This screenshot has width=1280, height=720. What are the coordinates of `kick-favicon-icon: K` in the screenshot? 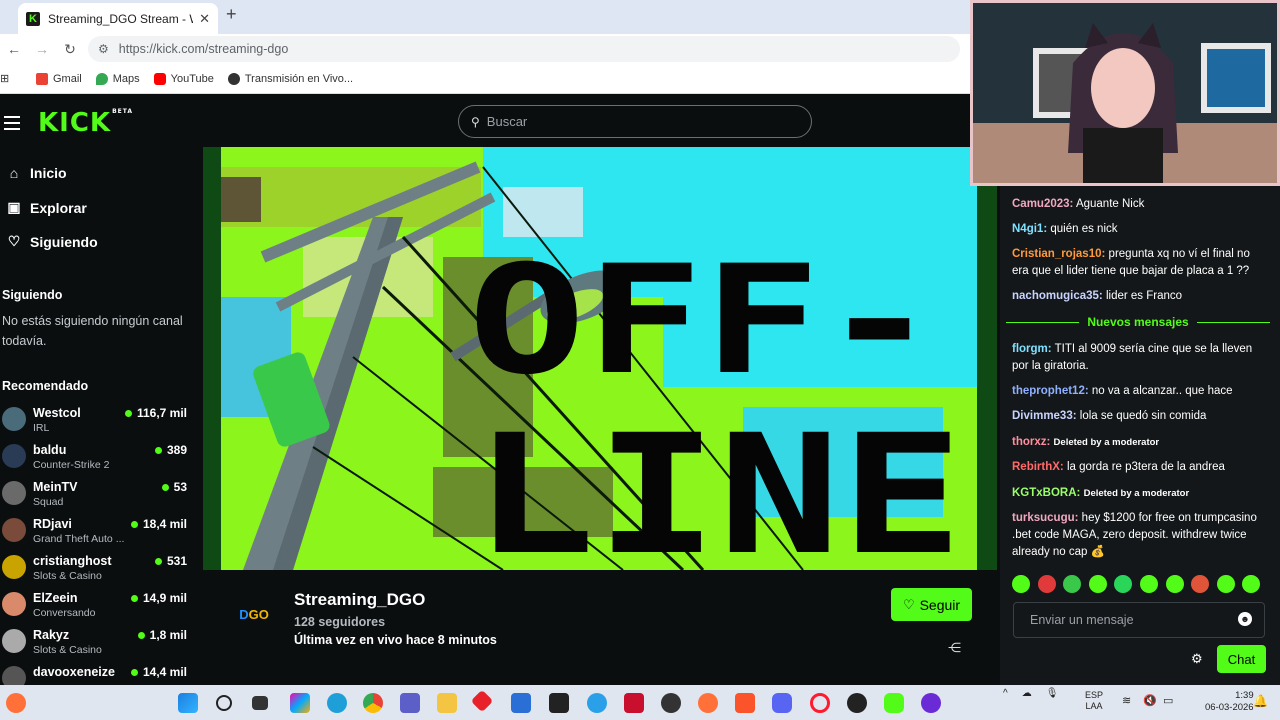 It's located at (33, 18).